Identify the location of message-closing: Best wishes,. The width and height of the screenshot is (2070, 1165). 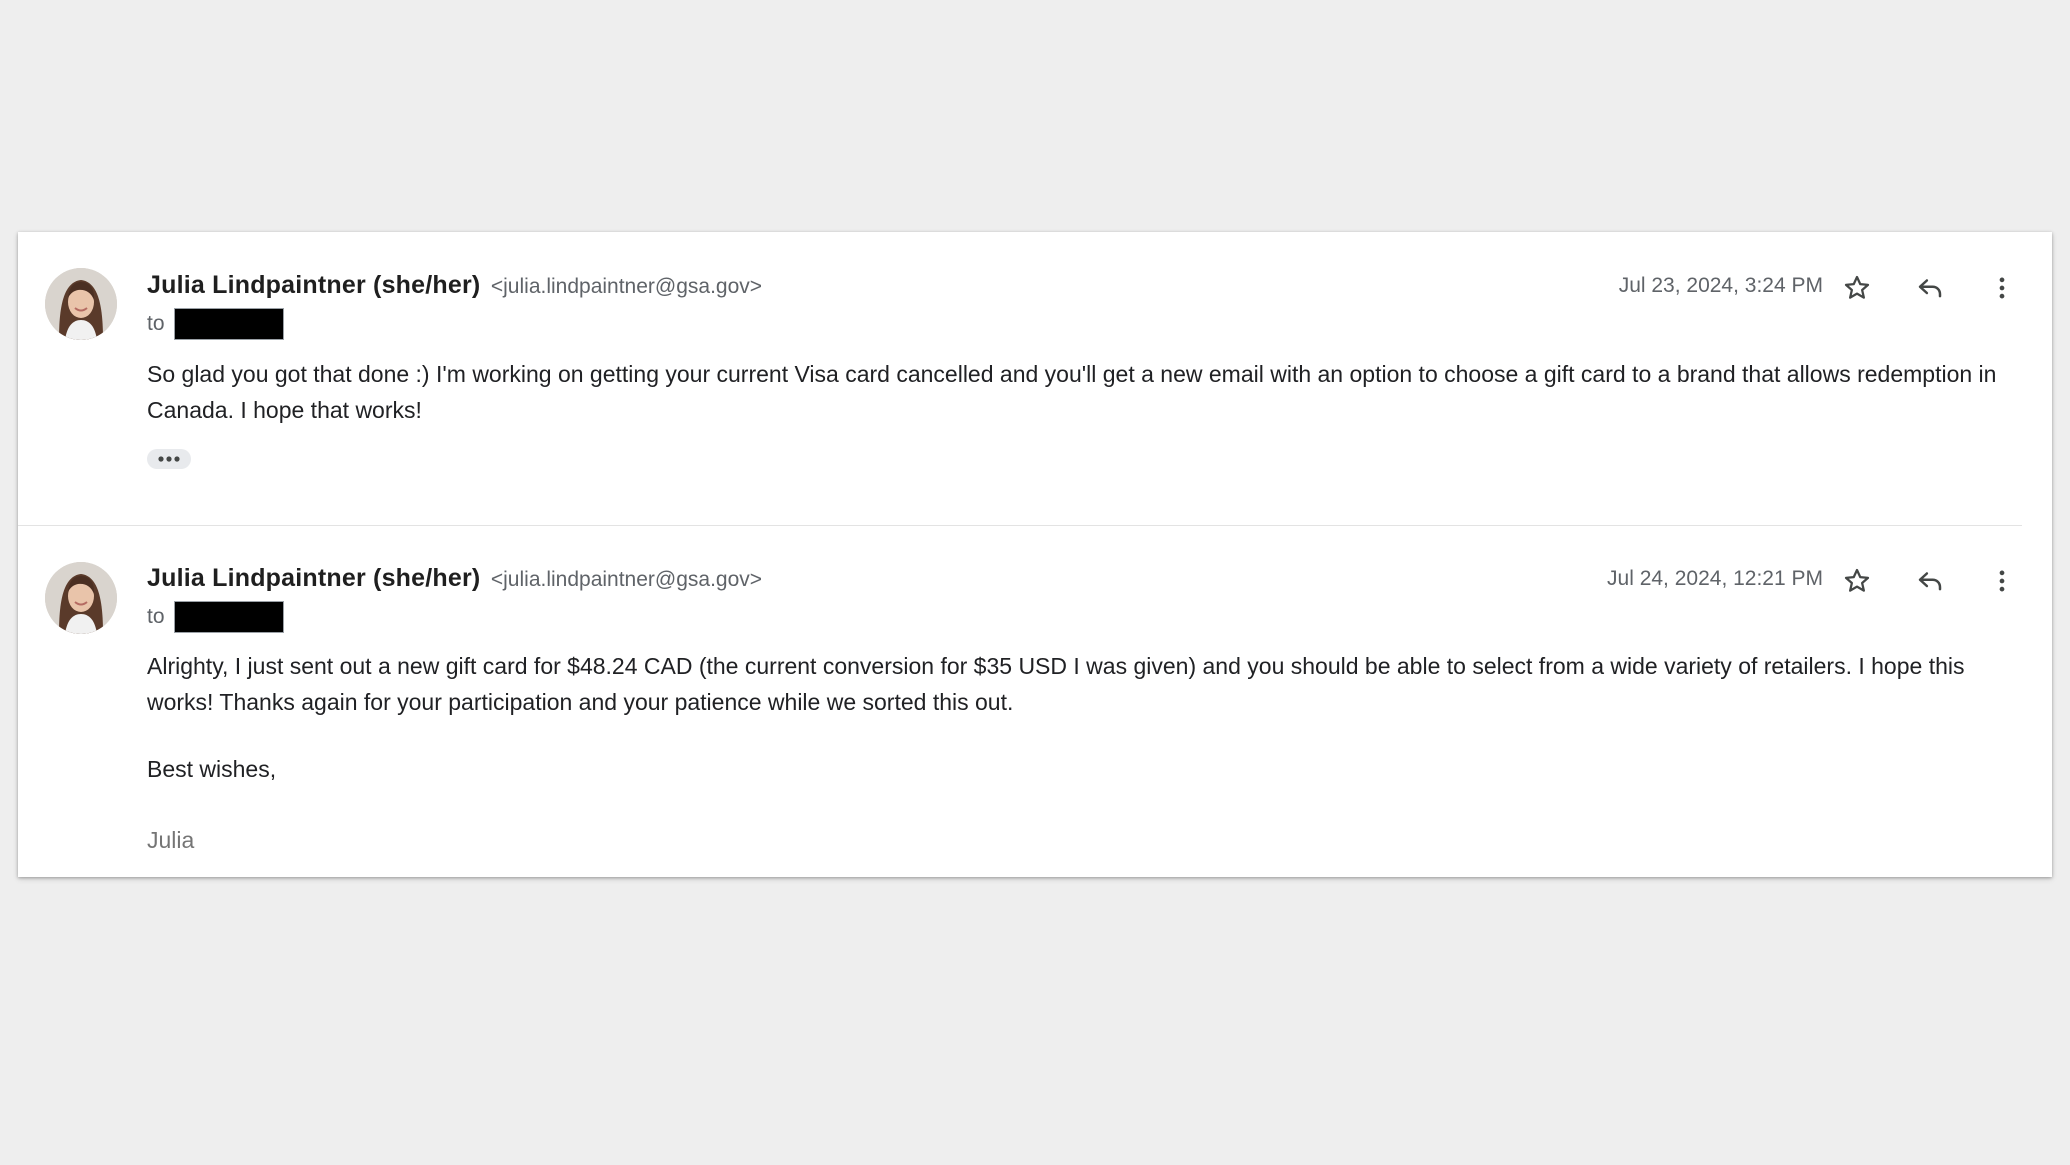
(212, 769).